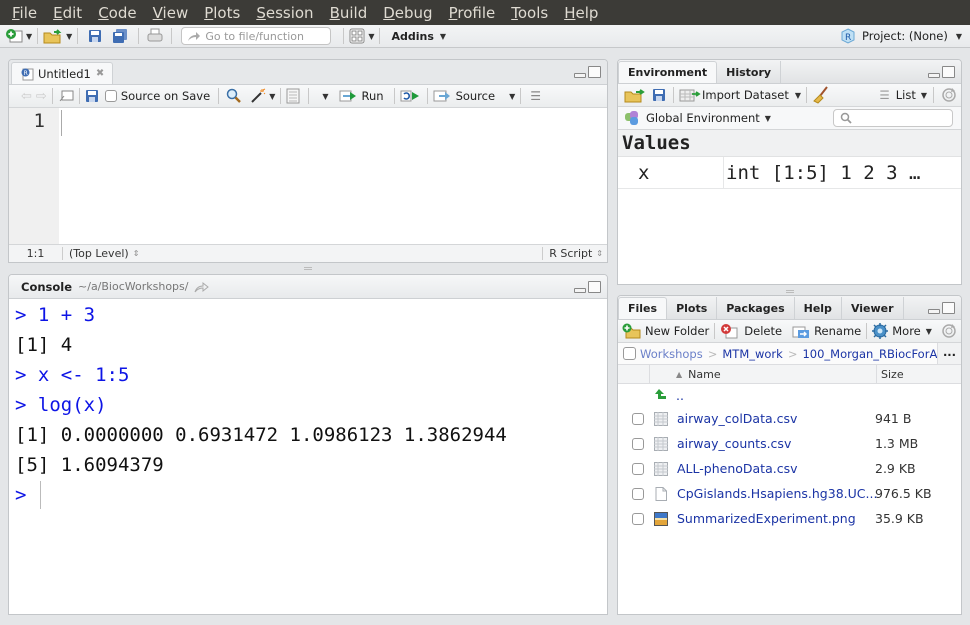 The width and height of the screenshot is (970, 625). Describe the element at coordinates (117, 13) in the screenshot. I see `menu-code: Code` at that location.